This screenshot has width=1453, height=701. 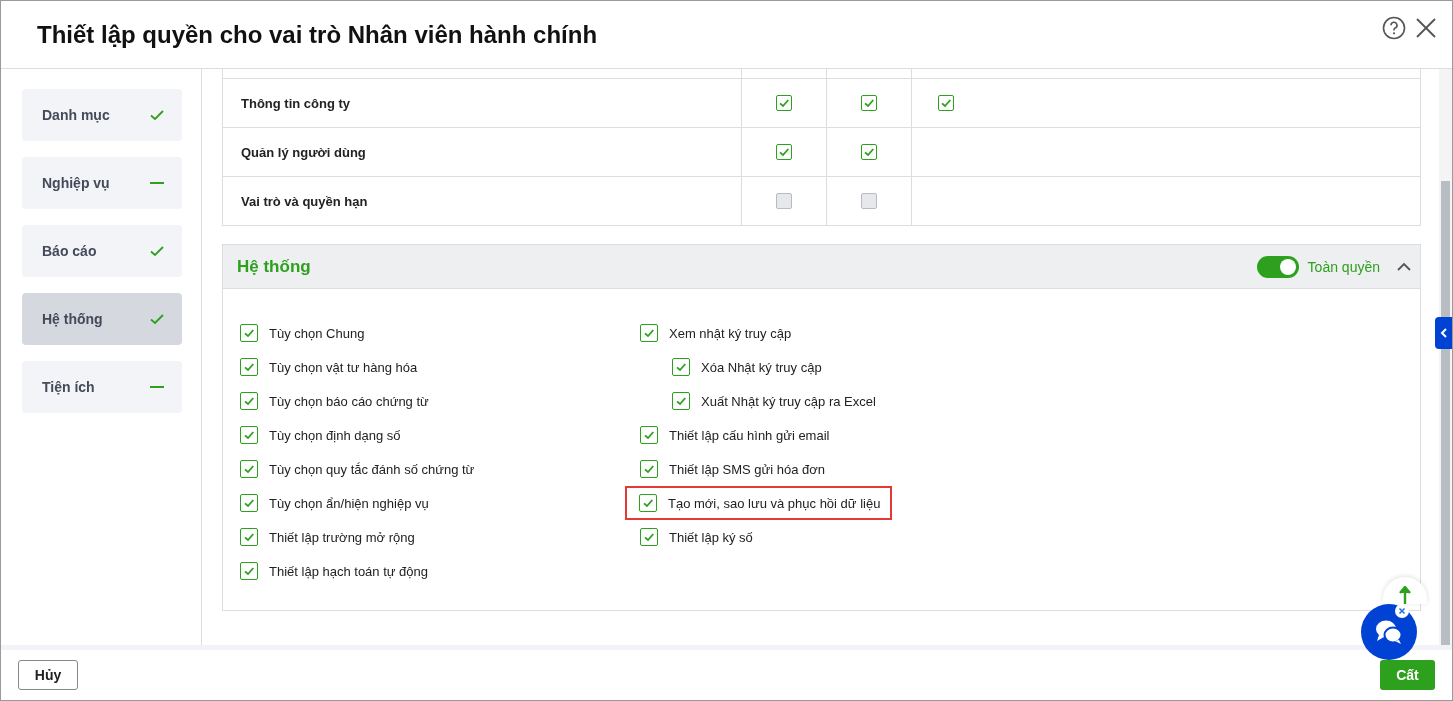 What do you see at coordinates (76, 115) in the screenshot?
I see `sidebar-label: Danh mục` at bounding box center [76, 115].